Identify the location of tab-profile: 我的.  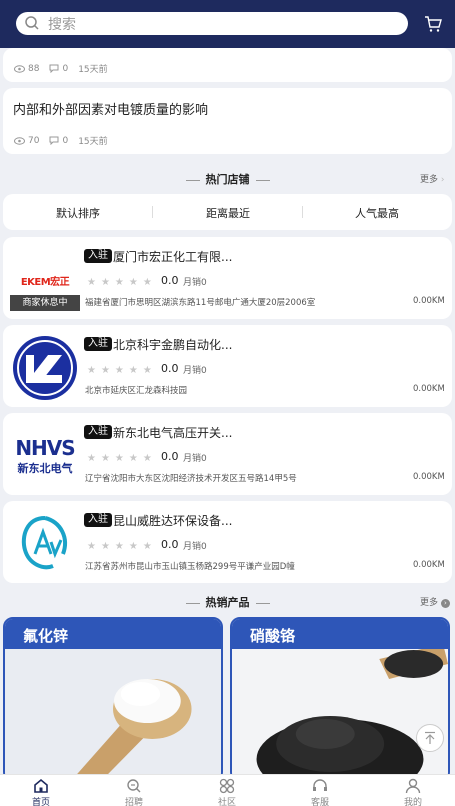
(413, 792).